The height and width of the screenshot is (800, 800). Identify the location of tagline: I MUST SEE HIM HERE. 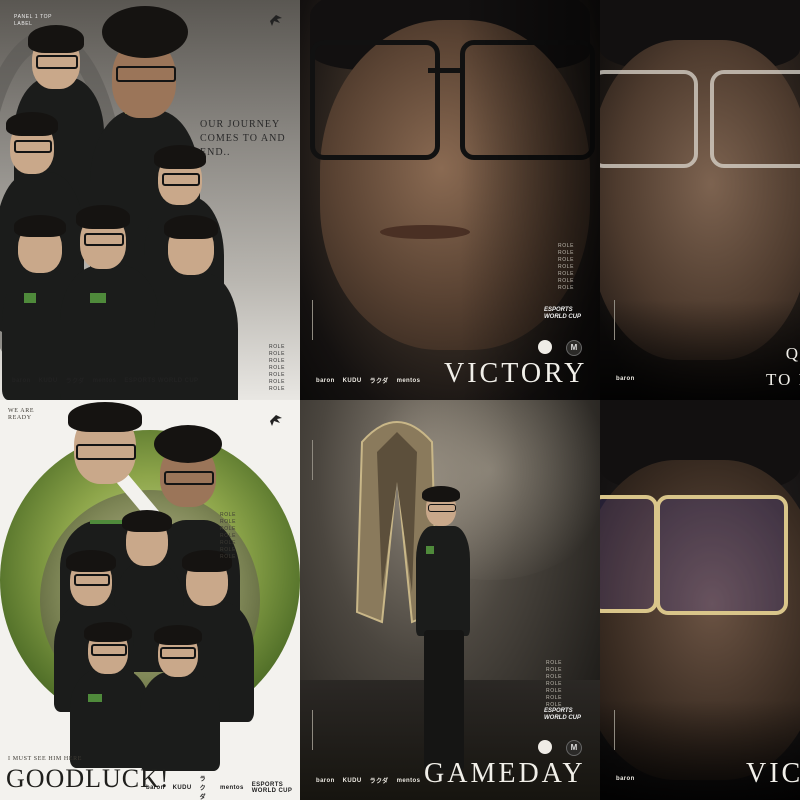
(45, 759).